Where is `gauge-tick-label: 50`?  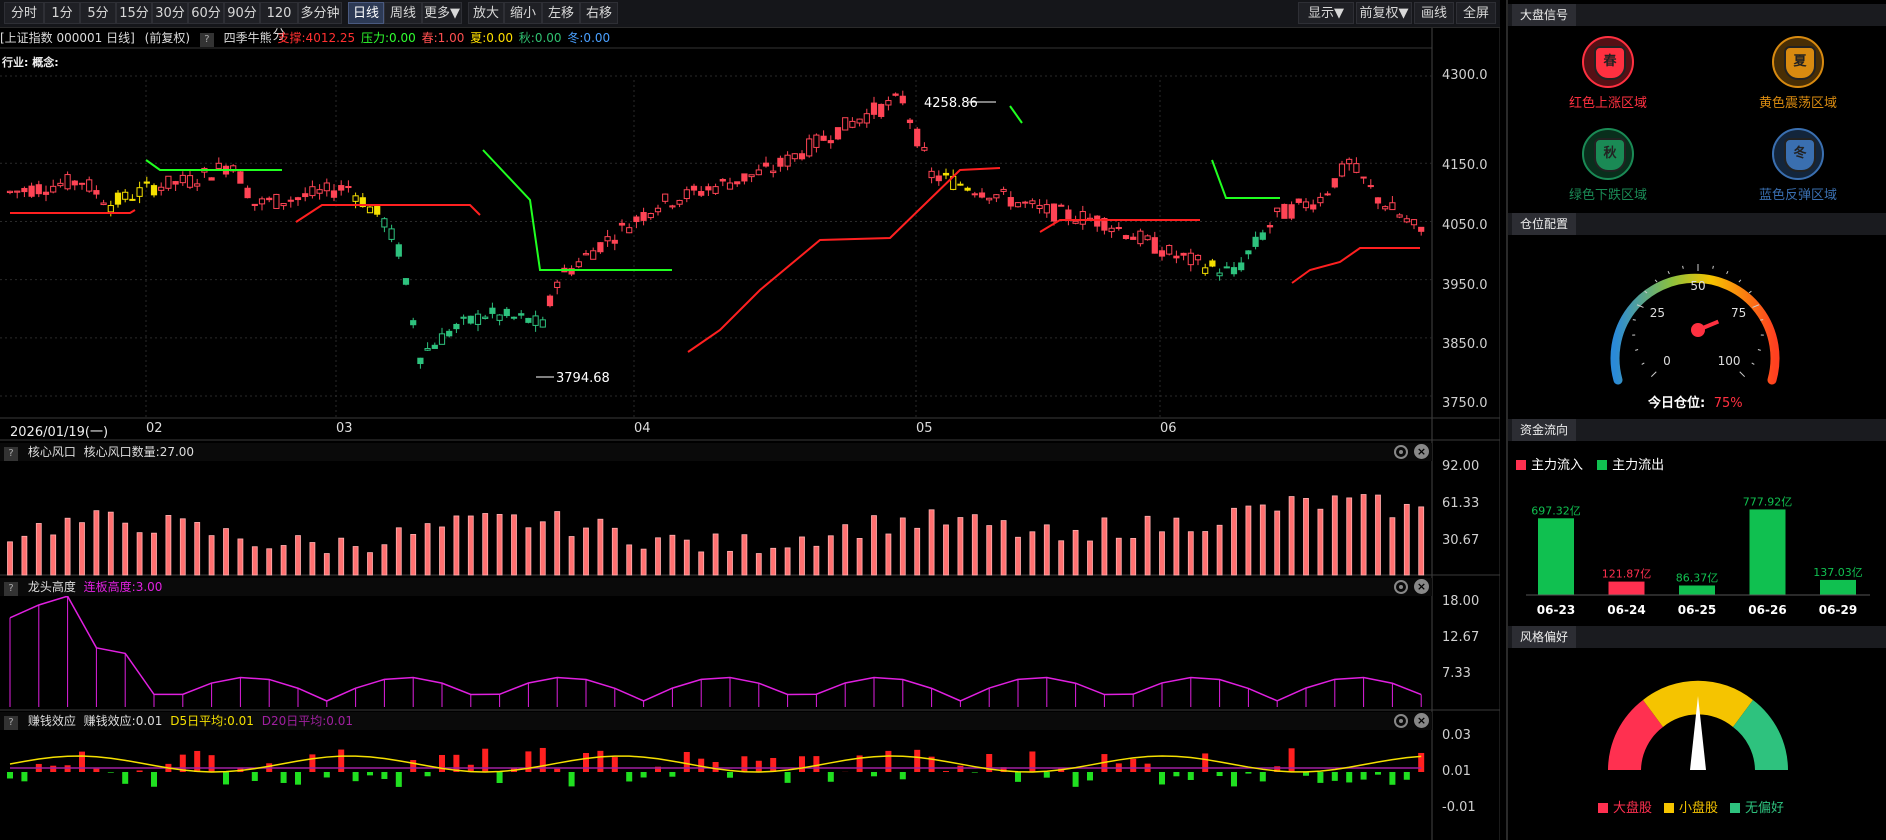
gauge-tick-label: 50 is located at coordinates (1697, 286).